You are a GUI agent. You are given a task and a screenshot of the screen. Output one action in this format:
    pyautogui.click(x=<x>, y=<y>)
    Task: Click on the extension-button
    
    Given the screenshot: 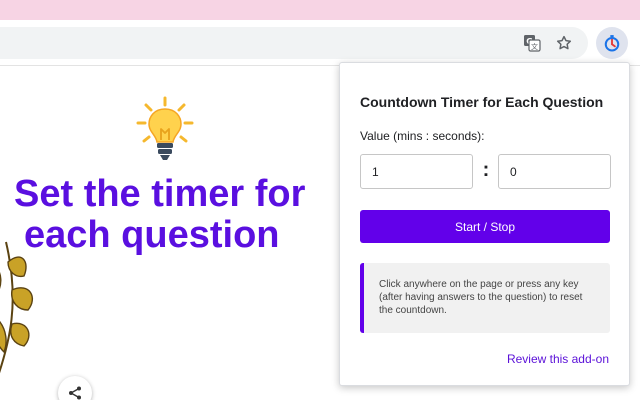 What is the action you would take?
    pyautogui.click(x=612, y=43)
    